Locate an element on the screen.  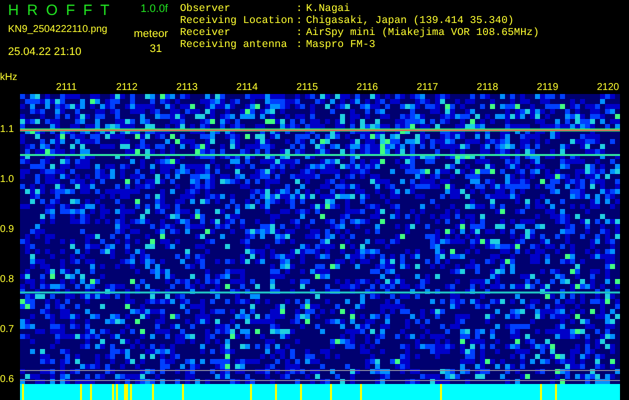
axis-label: 0.8 is located at coordinates (7, 280).